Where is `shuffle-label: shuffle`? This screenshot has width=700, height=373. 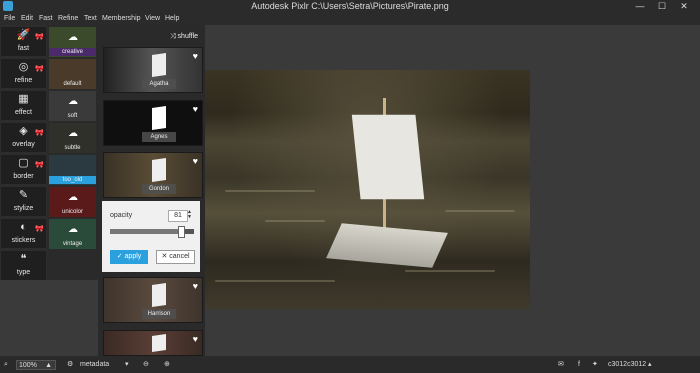
shuffle-label: shuffle is located at coordinates (188, 36).